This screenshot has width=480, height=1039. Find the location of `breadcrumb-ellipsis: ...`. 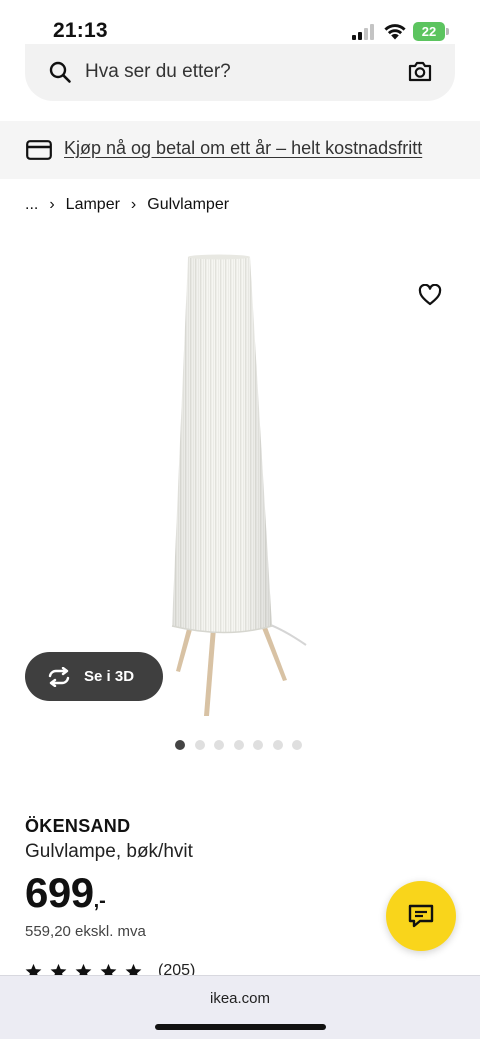

breadcrumb-ellipsis: ... is located at coordinates (31, 205).